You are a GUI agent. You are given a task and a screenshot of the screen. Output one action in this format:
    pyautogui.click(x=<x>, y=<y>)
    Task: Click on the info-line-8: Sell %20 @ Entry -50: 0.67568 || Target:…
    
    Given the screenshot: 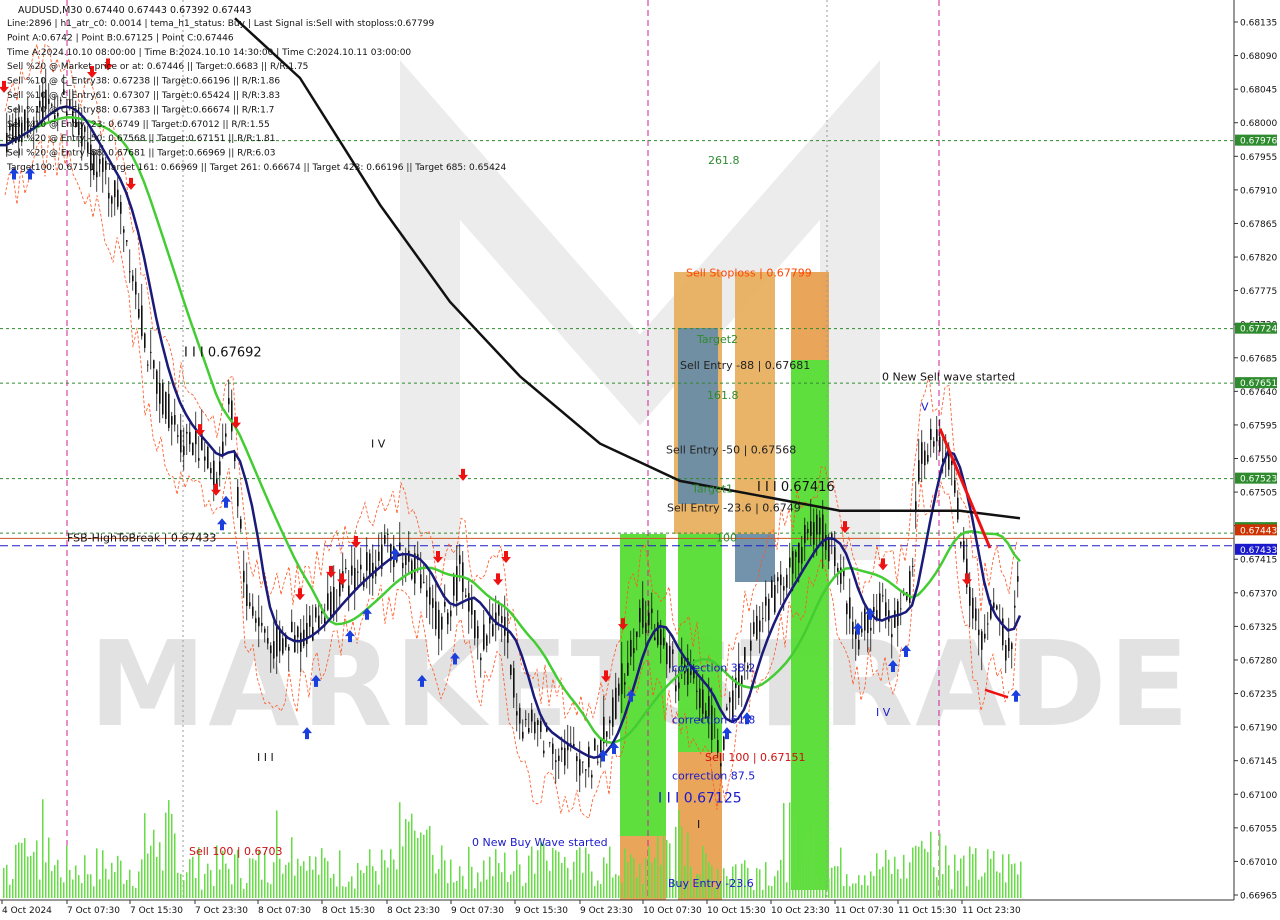 What is the action you would take?
    pyautogui.click(x=141, y=139)
    